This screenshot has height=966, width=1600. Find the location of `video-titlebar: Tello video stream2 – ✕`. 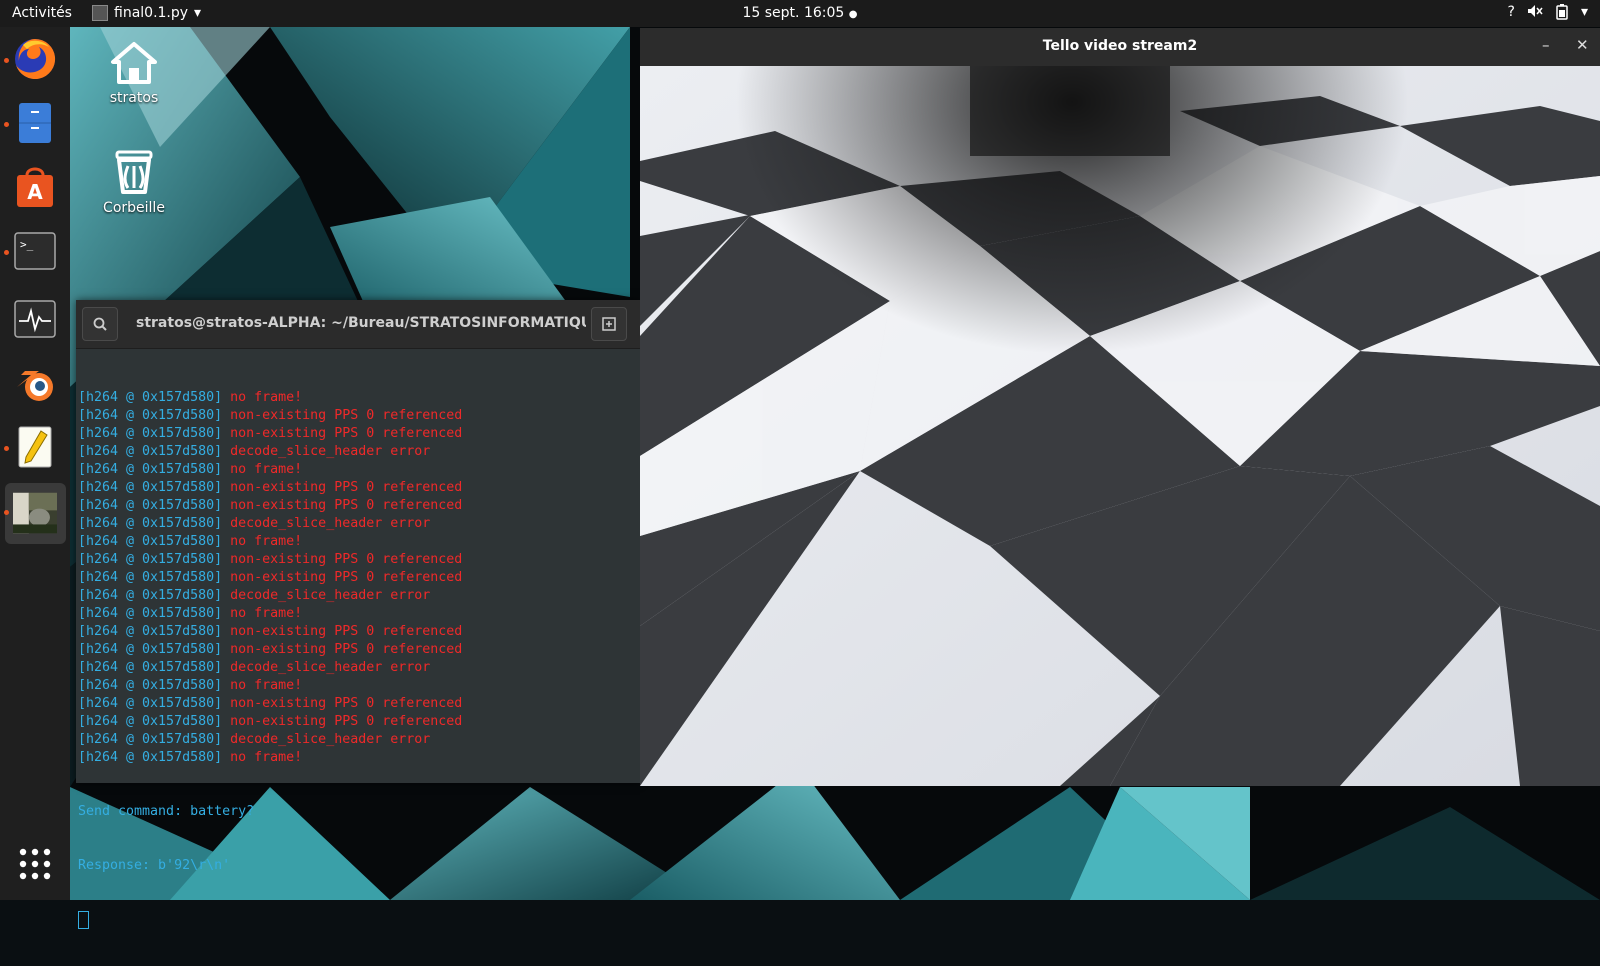

video-titlebar: Tello video stream2 – ✕ is located at coordinates (1120, 47).